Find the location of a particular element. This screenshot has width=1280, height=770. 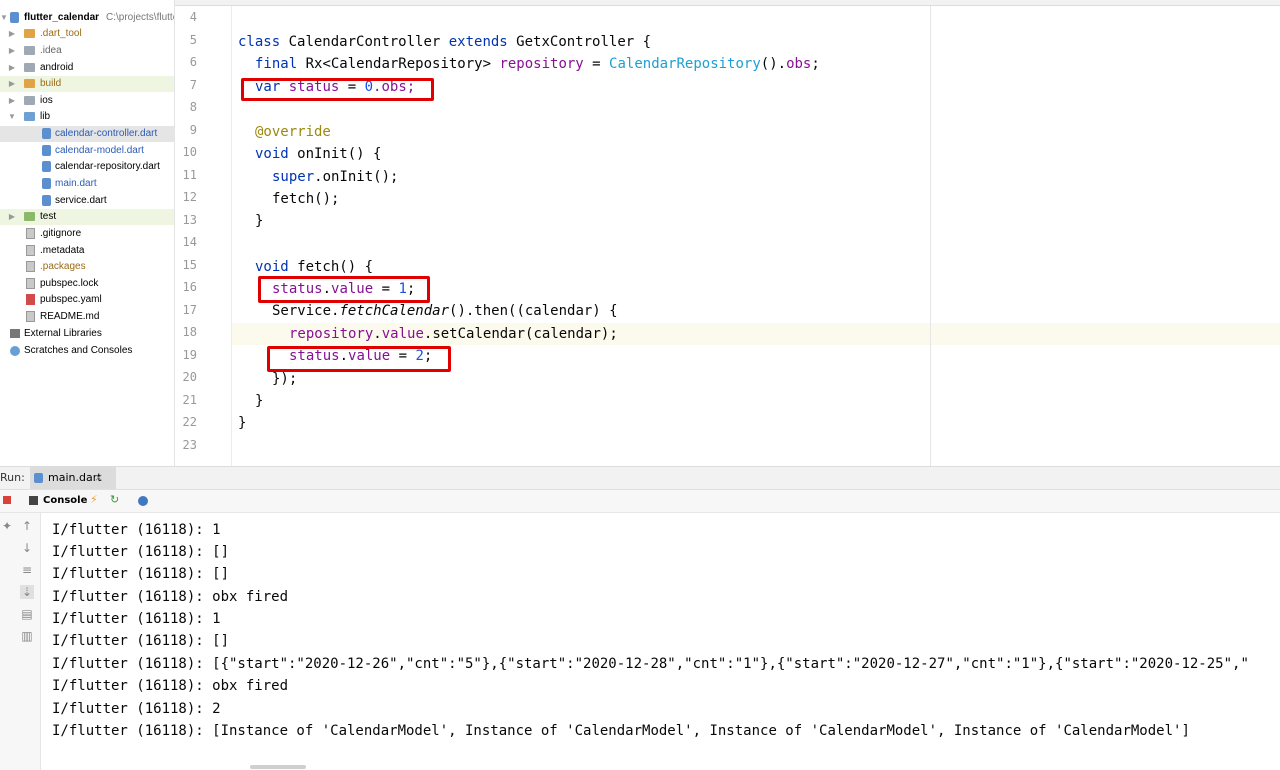

line-number: 5 is located at coordinates (193, 39).